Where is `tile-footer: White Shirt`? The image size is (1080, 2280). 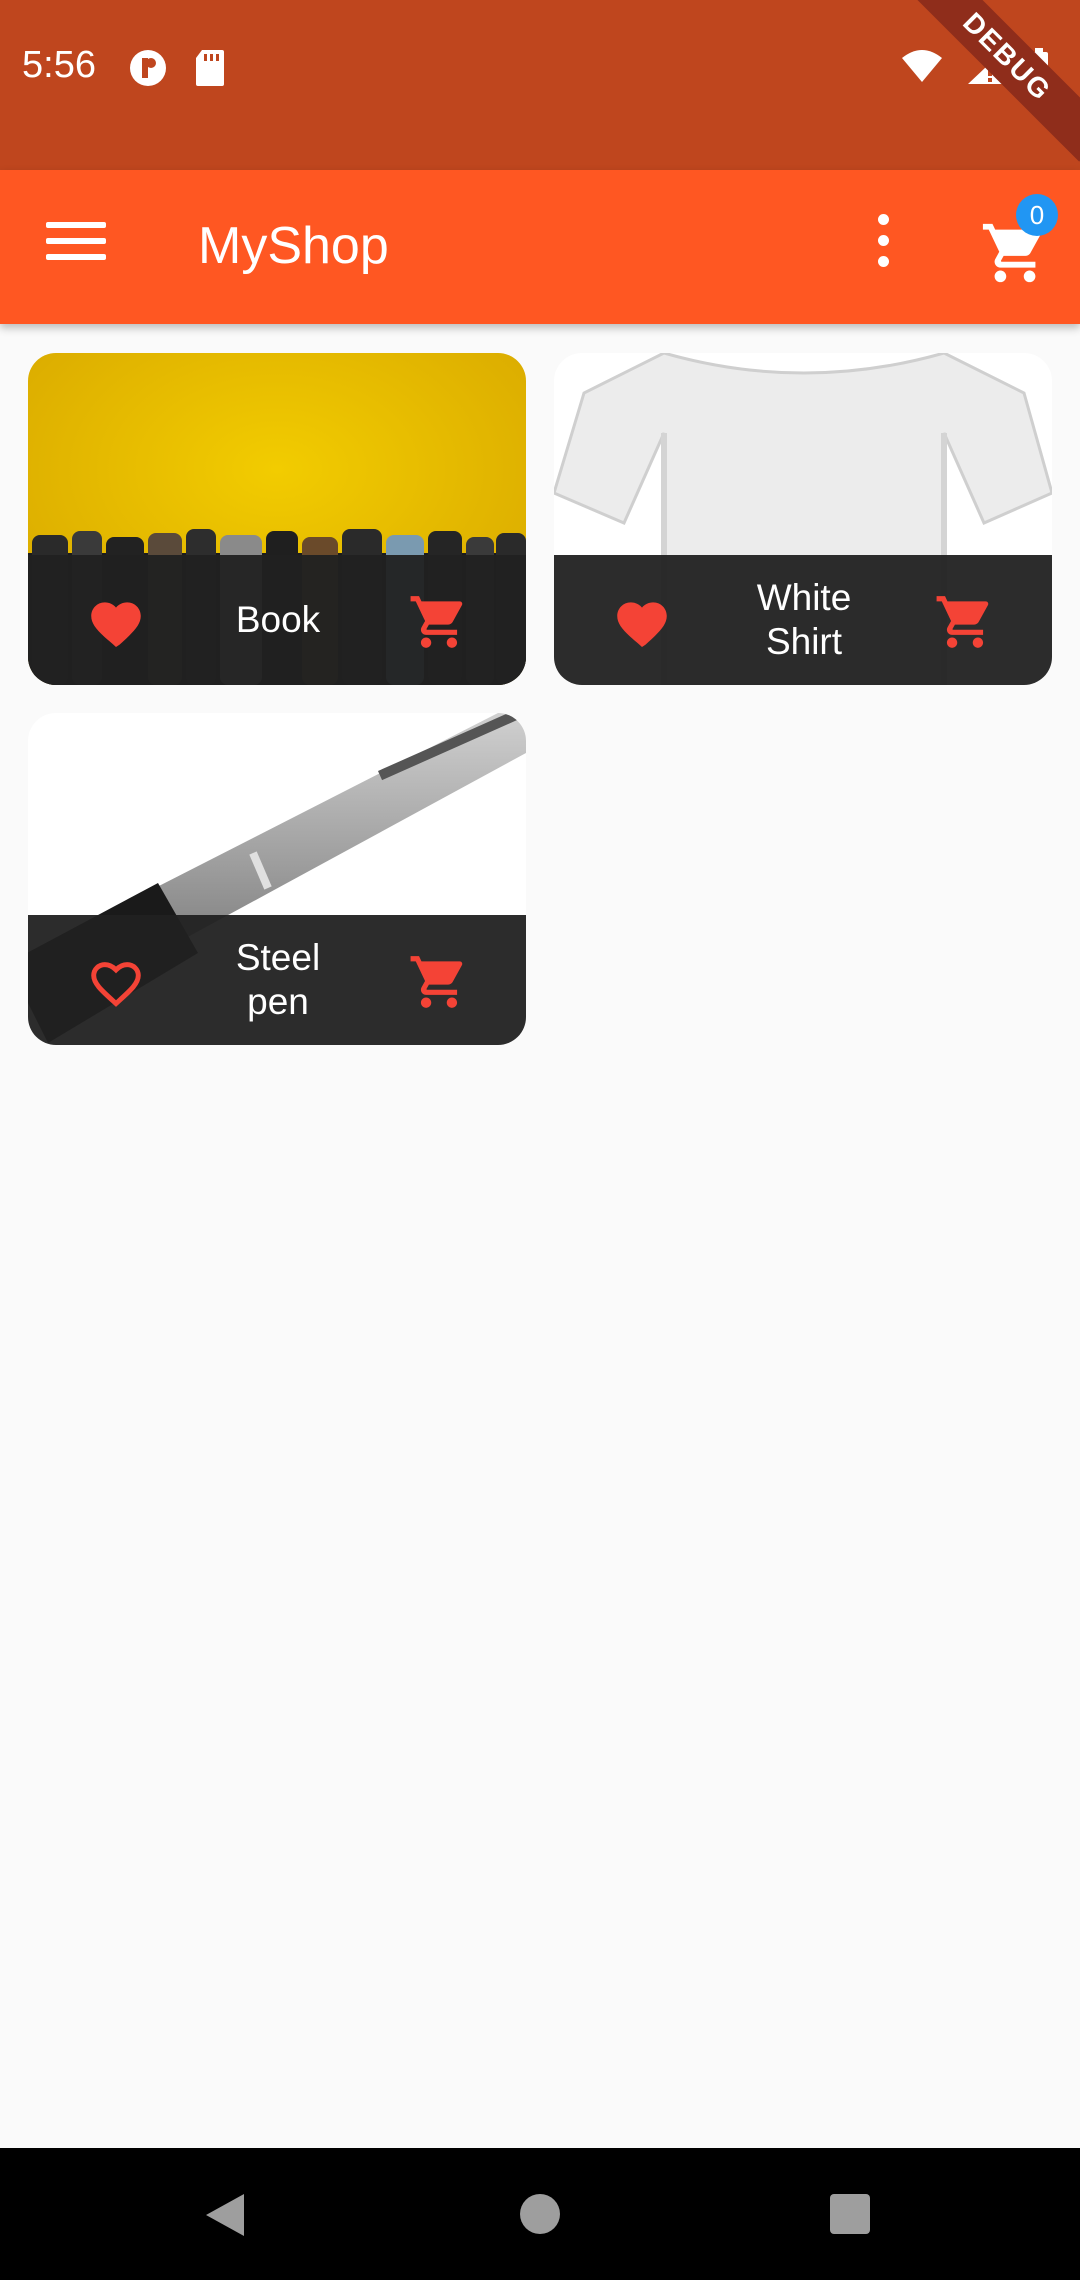
tile-footer: White Shirt is located at coordinates (803, 620).